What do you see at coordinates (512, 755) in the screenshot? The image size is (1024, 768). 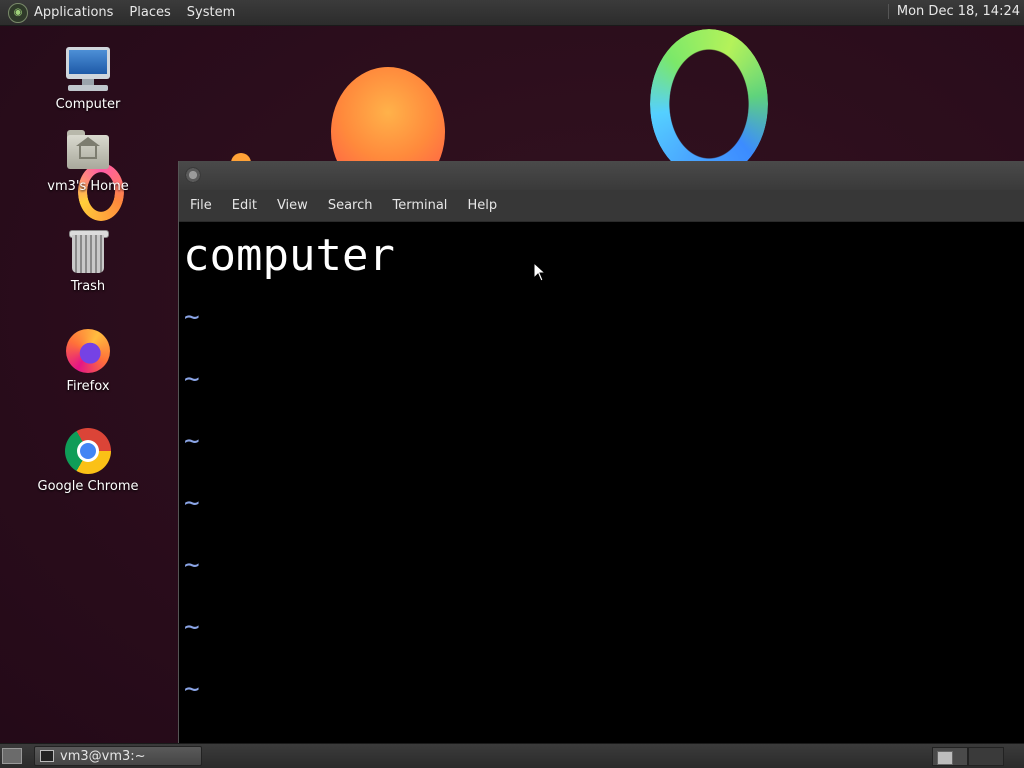 I see `bottom-panel: vm3@vm3:~` at bounding box center [512, 755].